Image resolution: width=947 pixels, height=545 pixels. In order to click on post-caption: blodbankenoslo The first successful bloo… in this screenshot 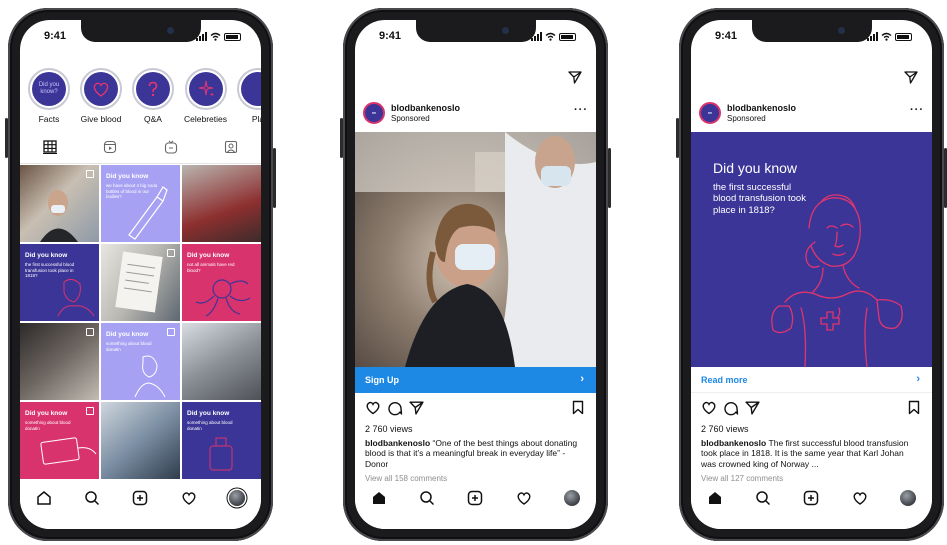, I will do `click(810, 453)`.